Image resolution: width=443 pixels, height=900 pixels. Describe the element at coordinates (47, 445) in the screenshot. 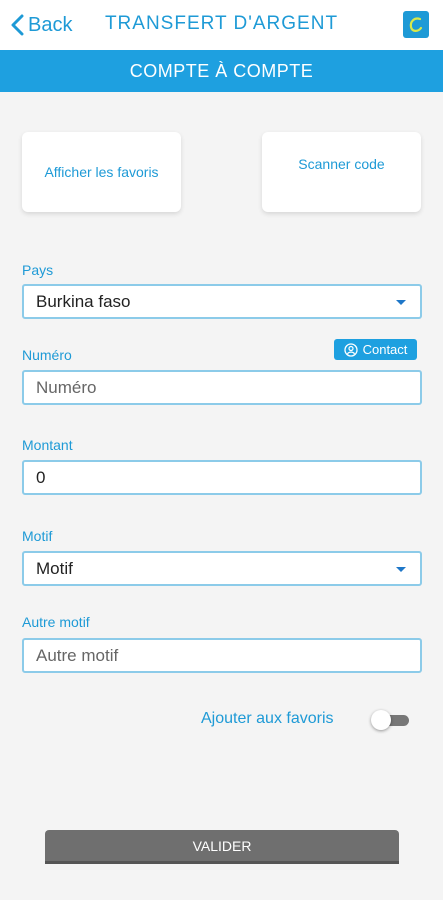

I see `montant-label: Montant` at that location.